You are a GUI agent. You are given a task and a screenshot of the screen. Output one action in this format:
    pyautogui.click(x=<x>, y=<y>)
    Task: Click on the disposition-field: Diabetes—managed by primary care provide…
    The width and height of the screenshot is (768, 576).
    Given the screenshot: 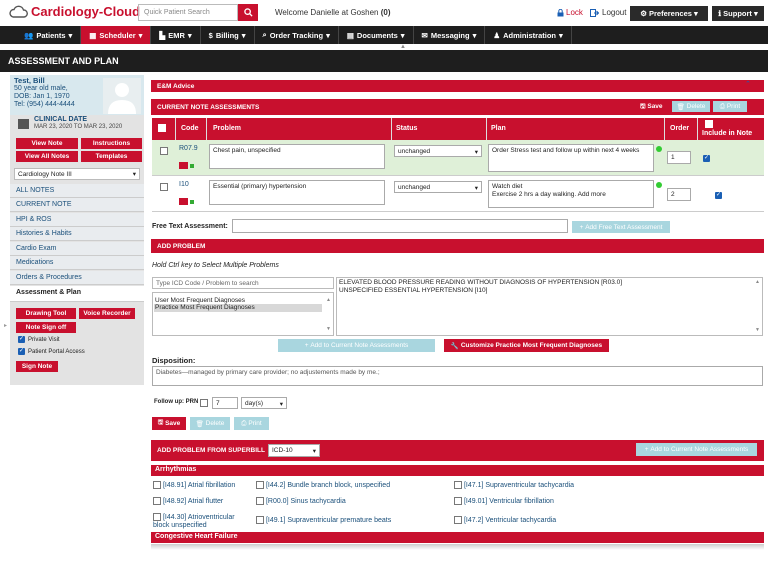 What is the action you would take?
    pyautogui.click(x=457, y=376)
    